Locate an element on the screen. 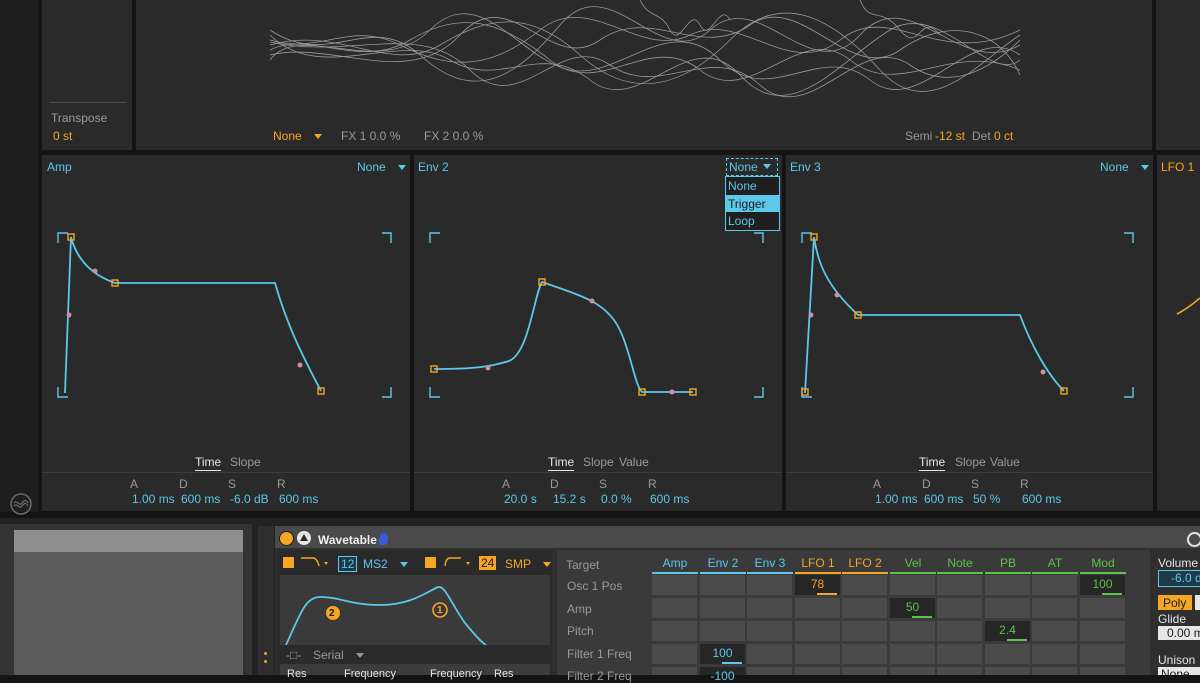  dropdown-option-loop: Loop is located at coordinates (741, 221).